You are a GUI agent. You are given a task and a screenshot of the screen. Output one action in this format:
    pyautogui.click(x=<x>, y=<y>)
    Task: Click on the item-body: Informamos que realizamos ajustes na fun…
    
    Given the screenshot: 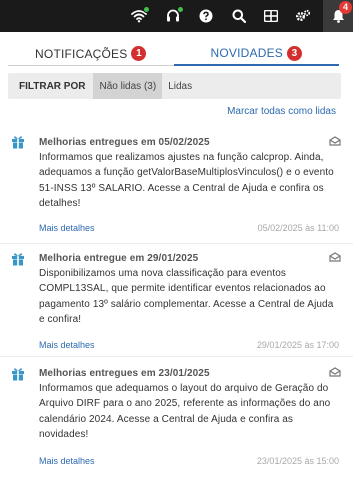 What is the action you would take?
    pyautogui.click(x=186, y=180)
    